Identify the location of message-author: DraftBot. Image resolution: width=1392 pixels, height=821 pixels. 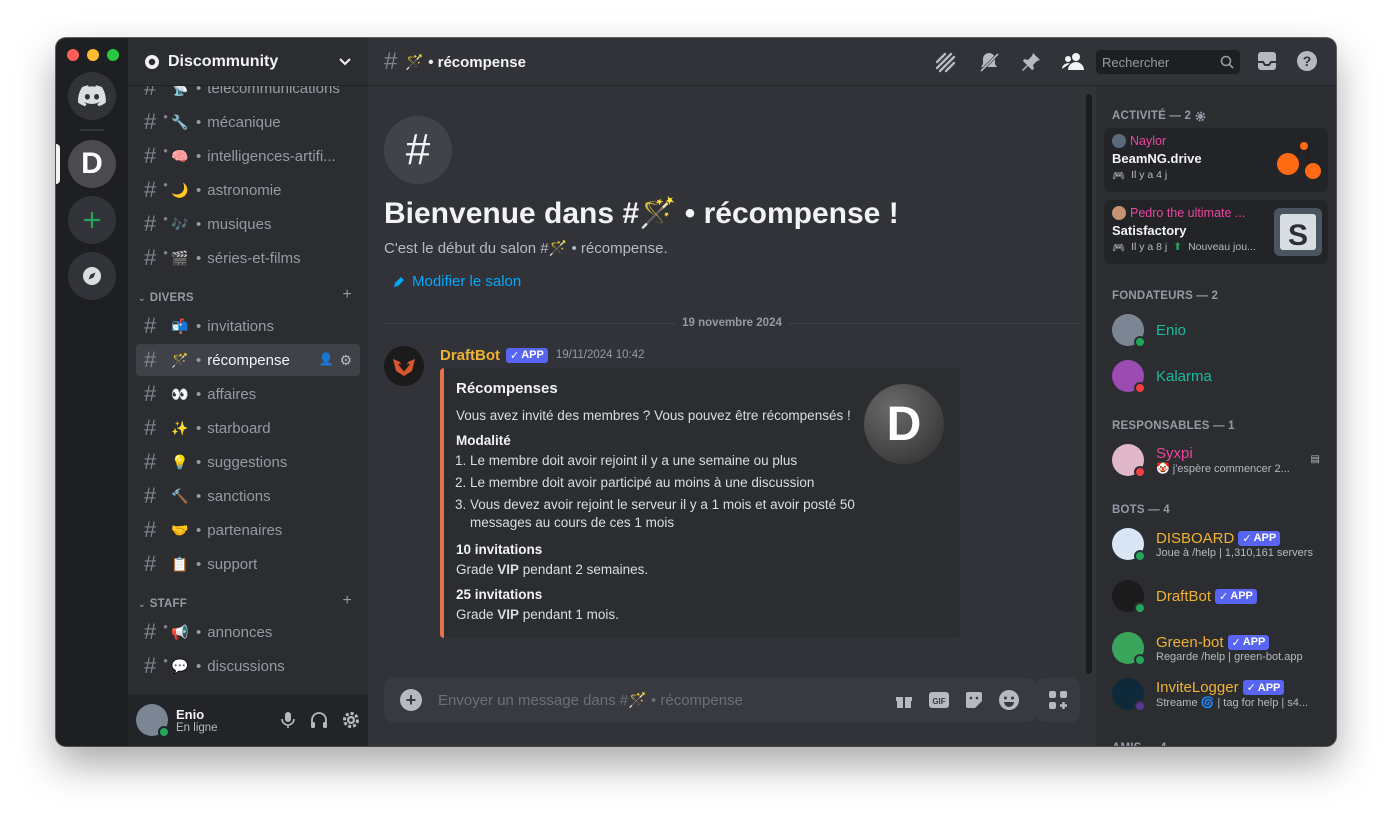
(470, 355).